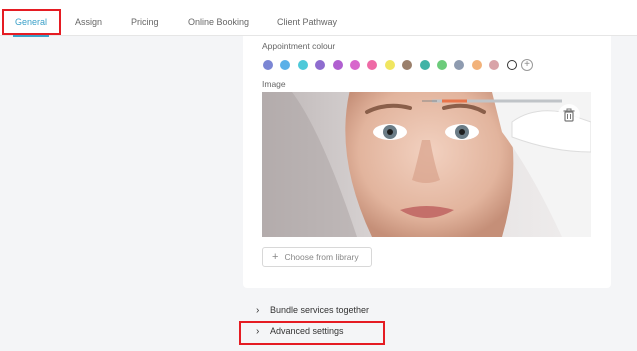 The height and width of the screenshot is (351, 637). Describe the element at coordinates (527, 65) in the screenshot. I see `plus-circle-icon: +` at that location.